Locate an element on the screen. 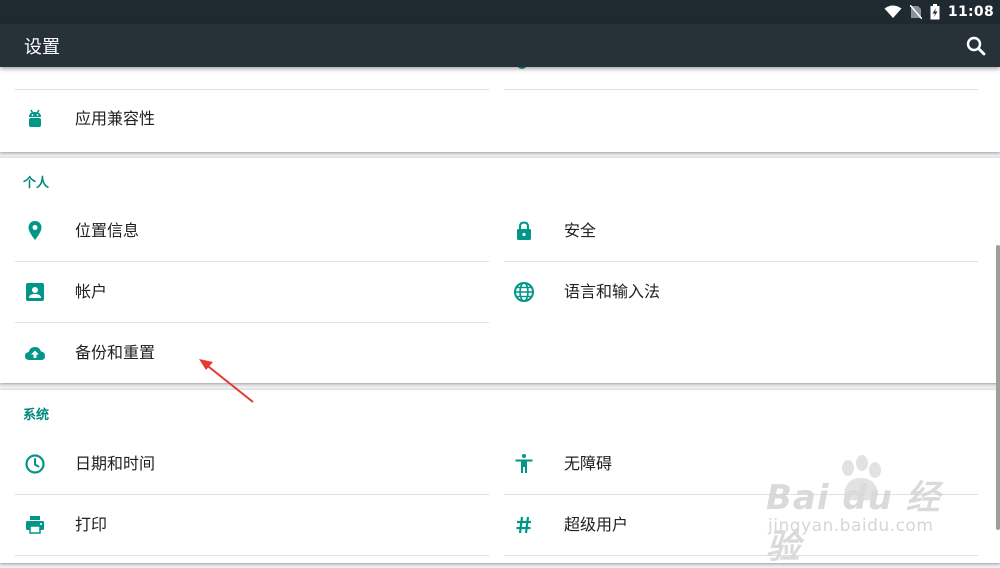 This screenshot has width=1000, height=568. settings-item-accounts: 帐户 is located at coordinates (252, 292).